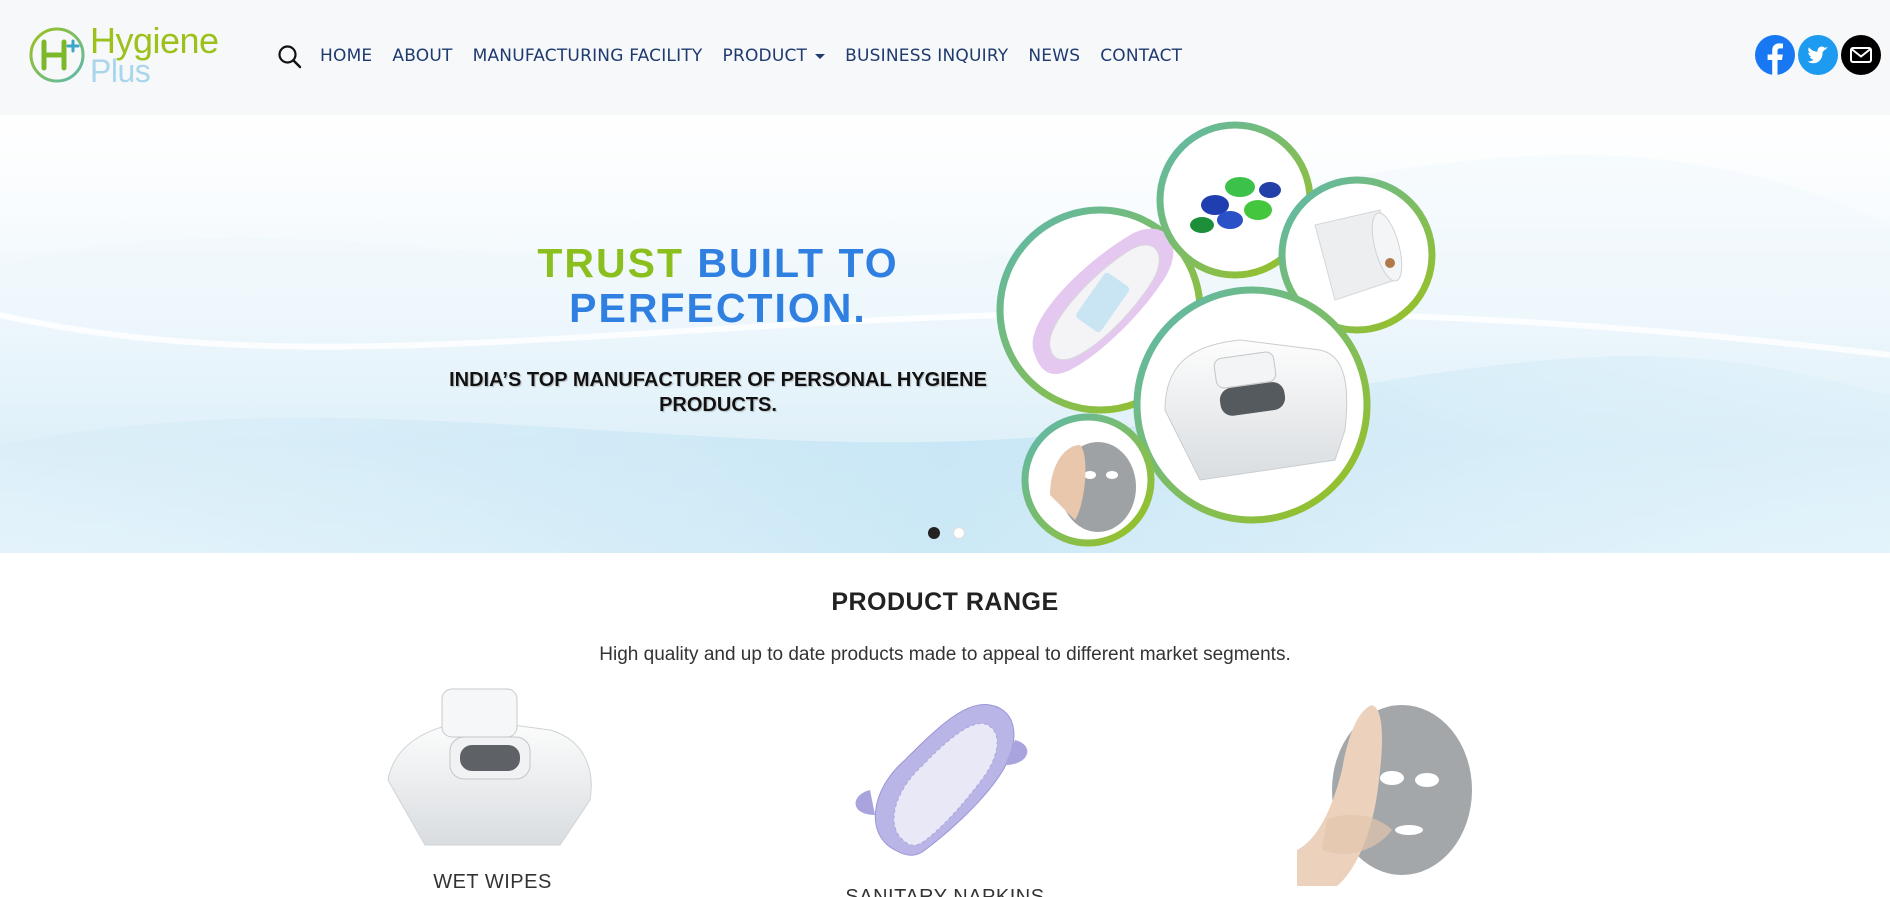  What do you see at coordinates (765, 56) in the screenshot?
I see `nav-product-label: PRODUCT` at bounding box center [765, 56].